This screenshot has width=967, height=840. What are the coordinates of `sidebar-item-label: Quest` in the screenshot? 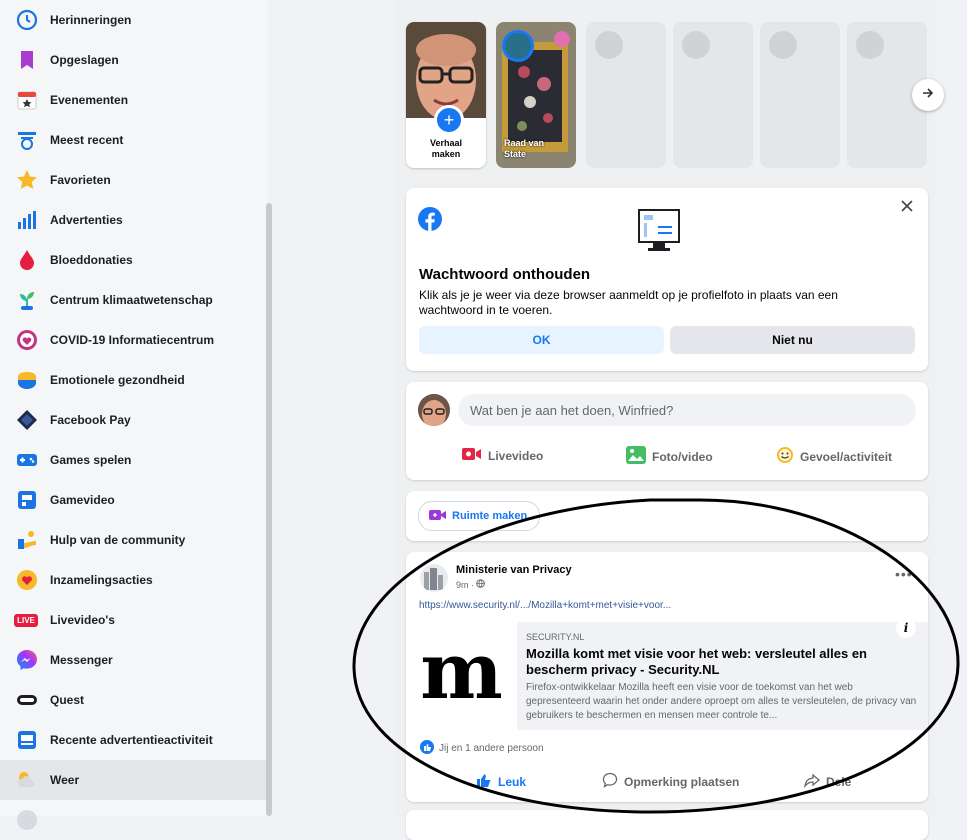 It's located at (67, 700).